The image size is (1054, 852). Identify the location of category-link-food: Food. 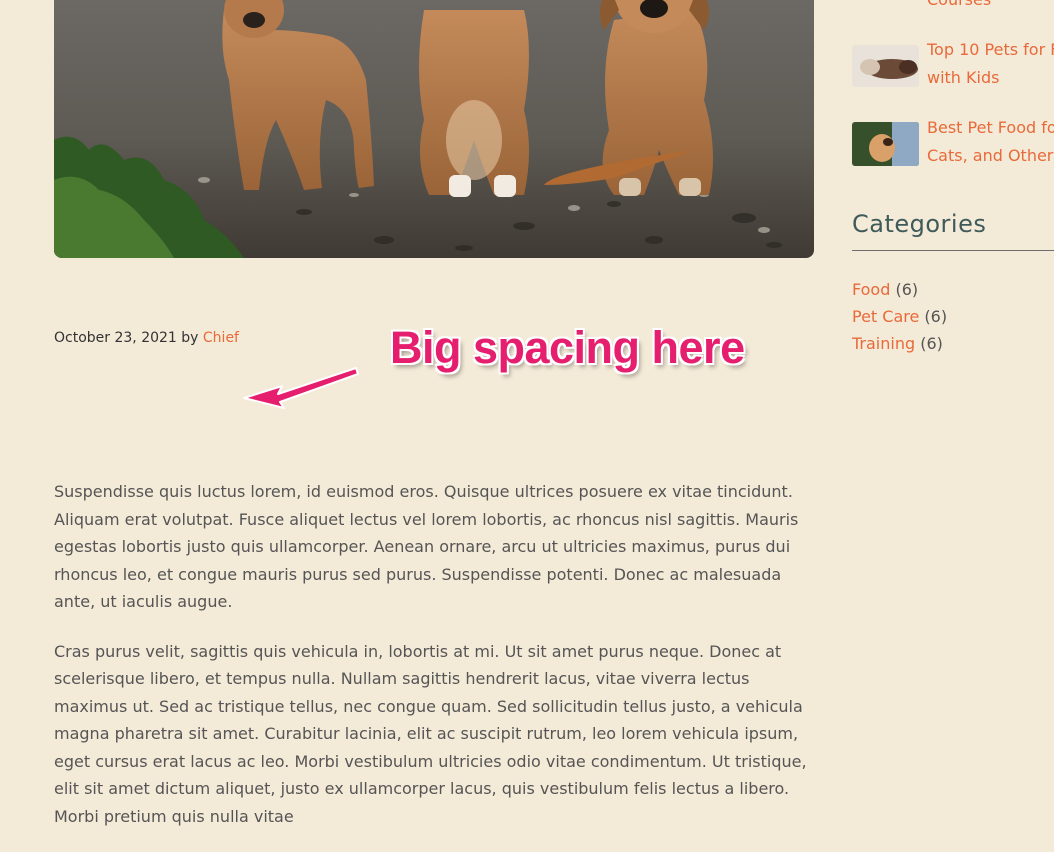
(871, 289).